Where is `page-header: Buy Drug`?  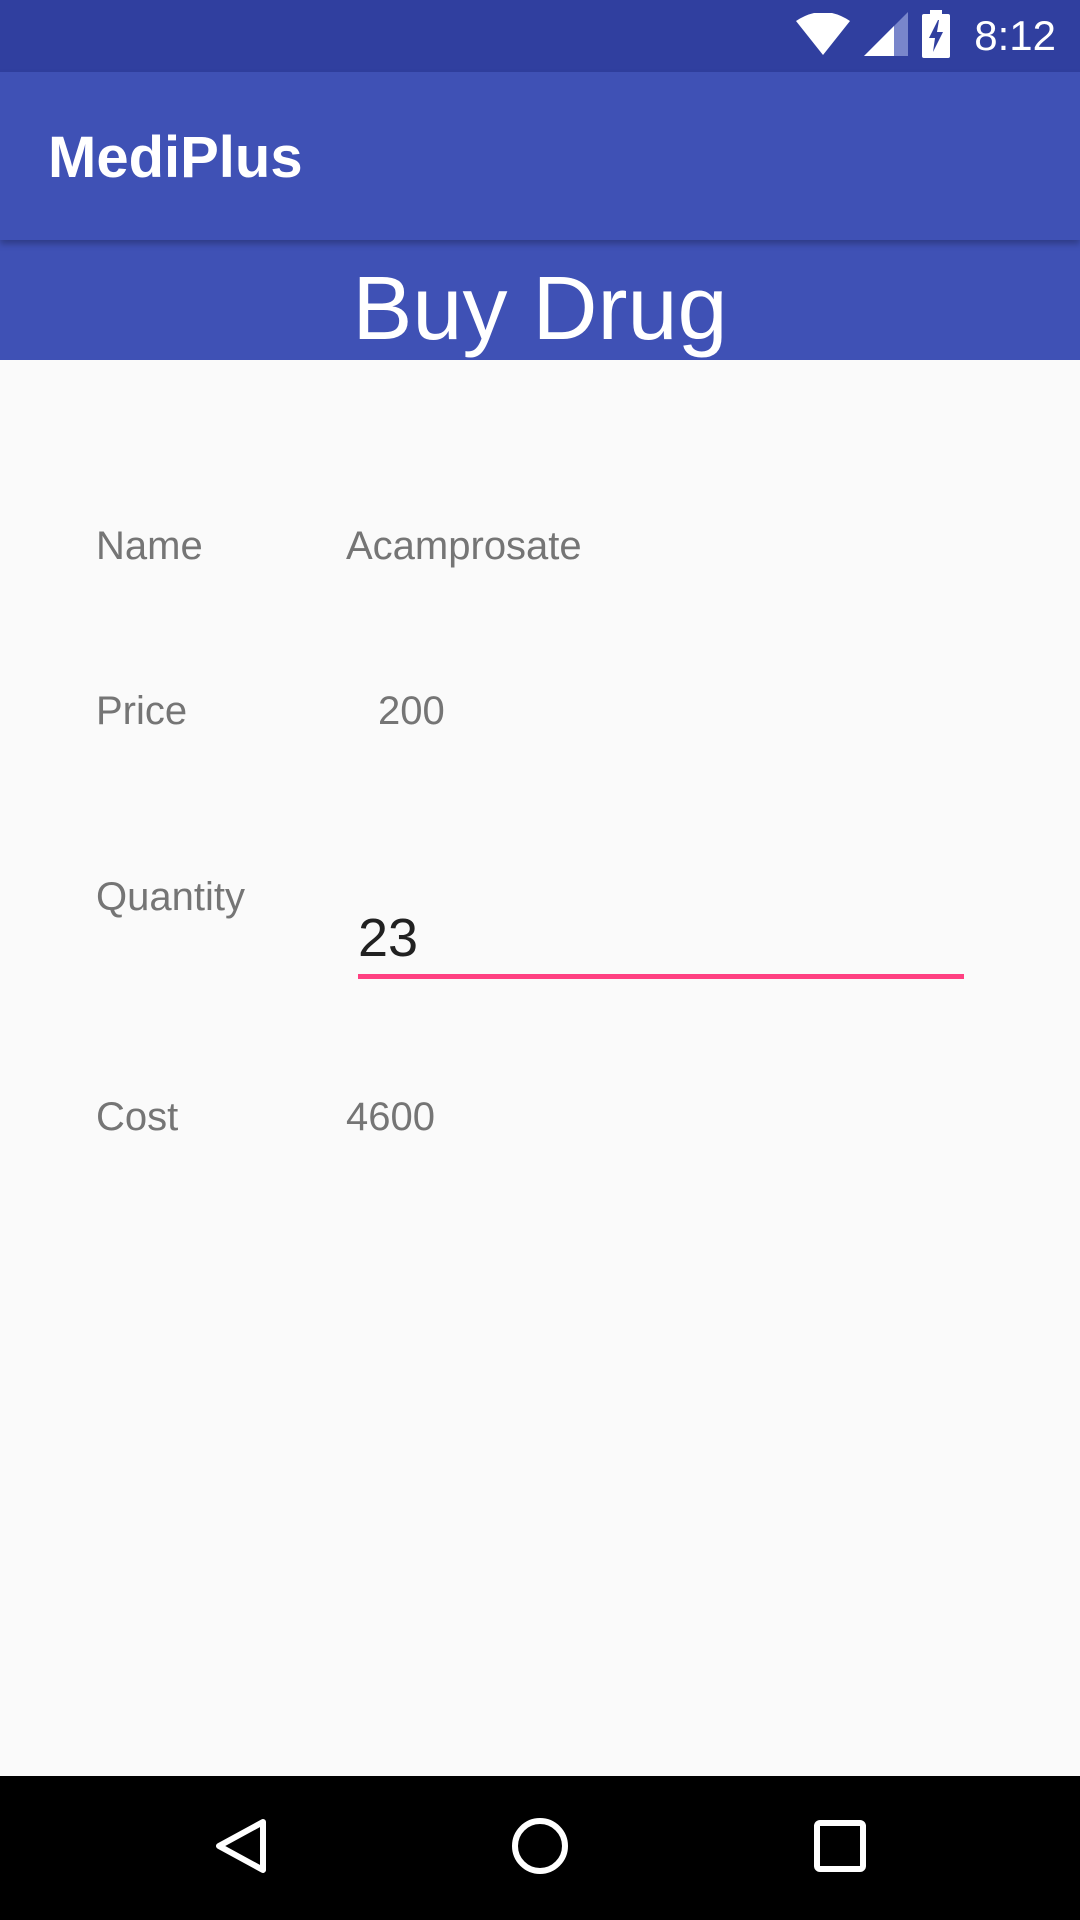 page-header: Buy Drug is located at coordinates (540, 300).